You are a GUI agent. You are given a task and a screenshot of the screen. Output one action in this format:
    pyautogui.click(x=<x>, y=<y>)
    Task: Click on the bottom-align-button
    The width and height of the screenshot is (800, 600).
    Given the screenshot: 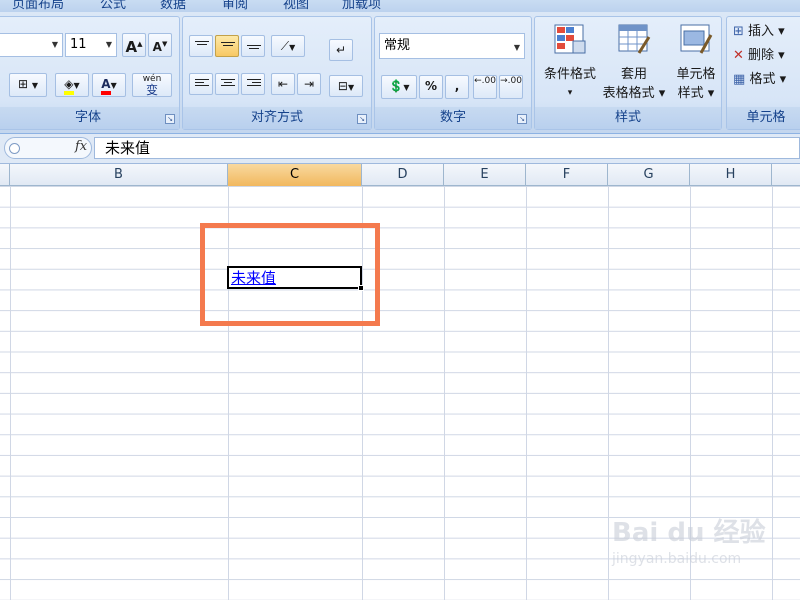 What is the action you would take?
    pyautogui.click(x=253, y=46)
    